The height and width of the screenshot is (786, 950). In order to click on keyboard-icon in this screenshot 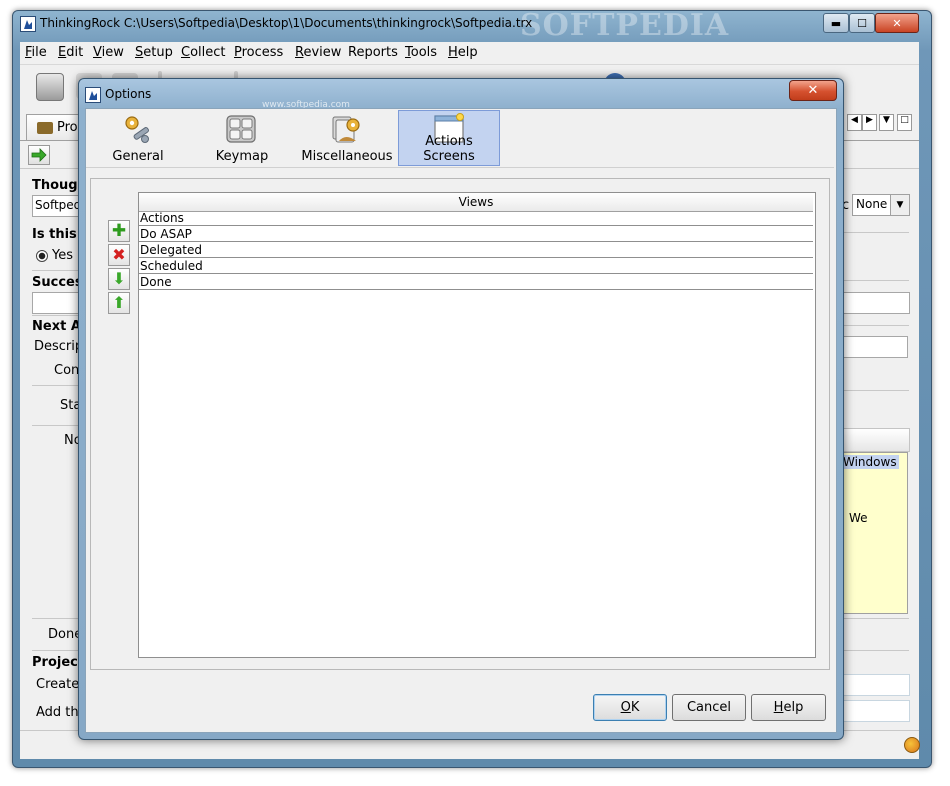, I will do `click(241, 129)`.